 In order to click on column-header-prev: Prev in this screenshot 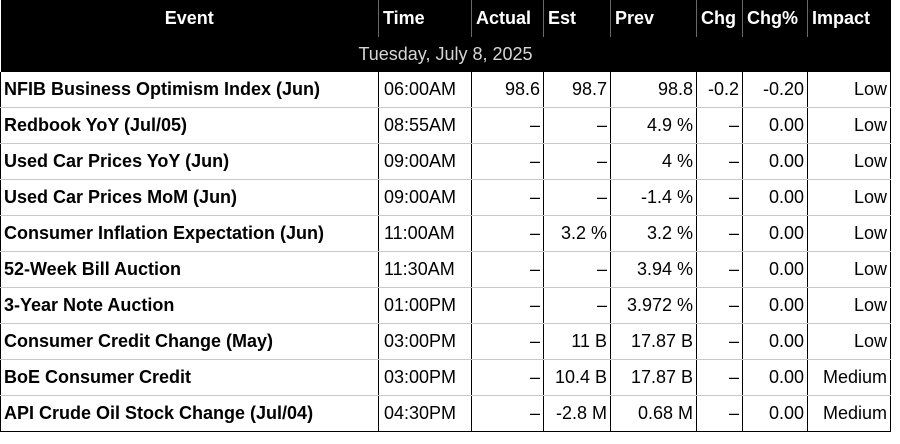, I will do `click(653, 18)`.